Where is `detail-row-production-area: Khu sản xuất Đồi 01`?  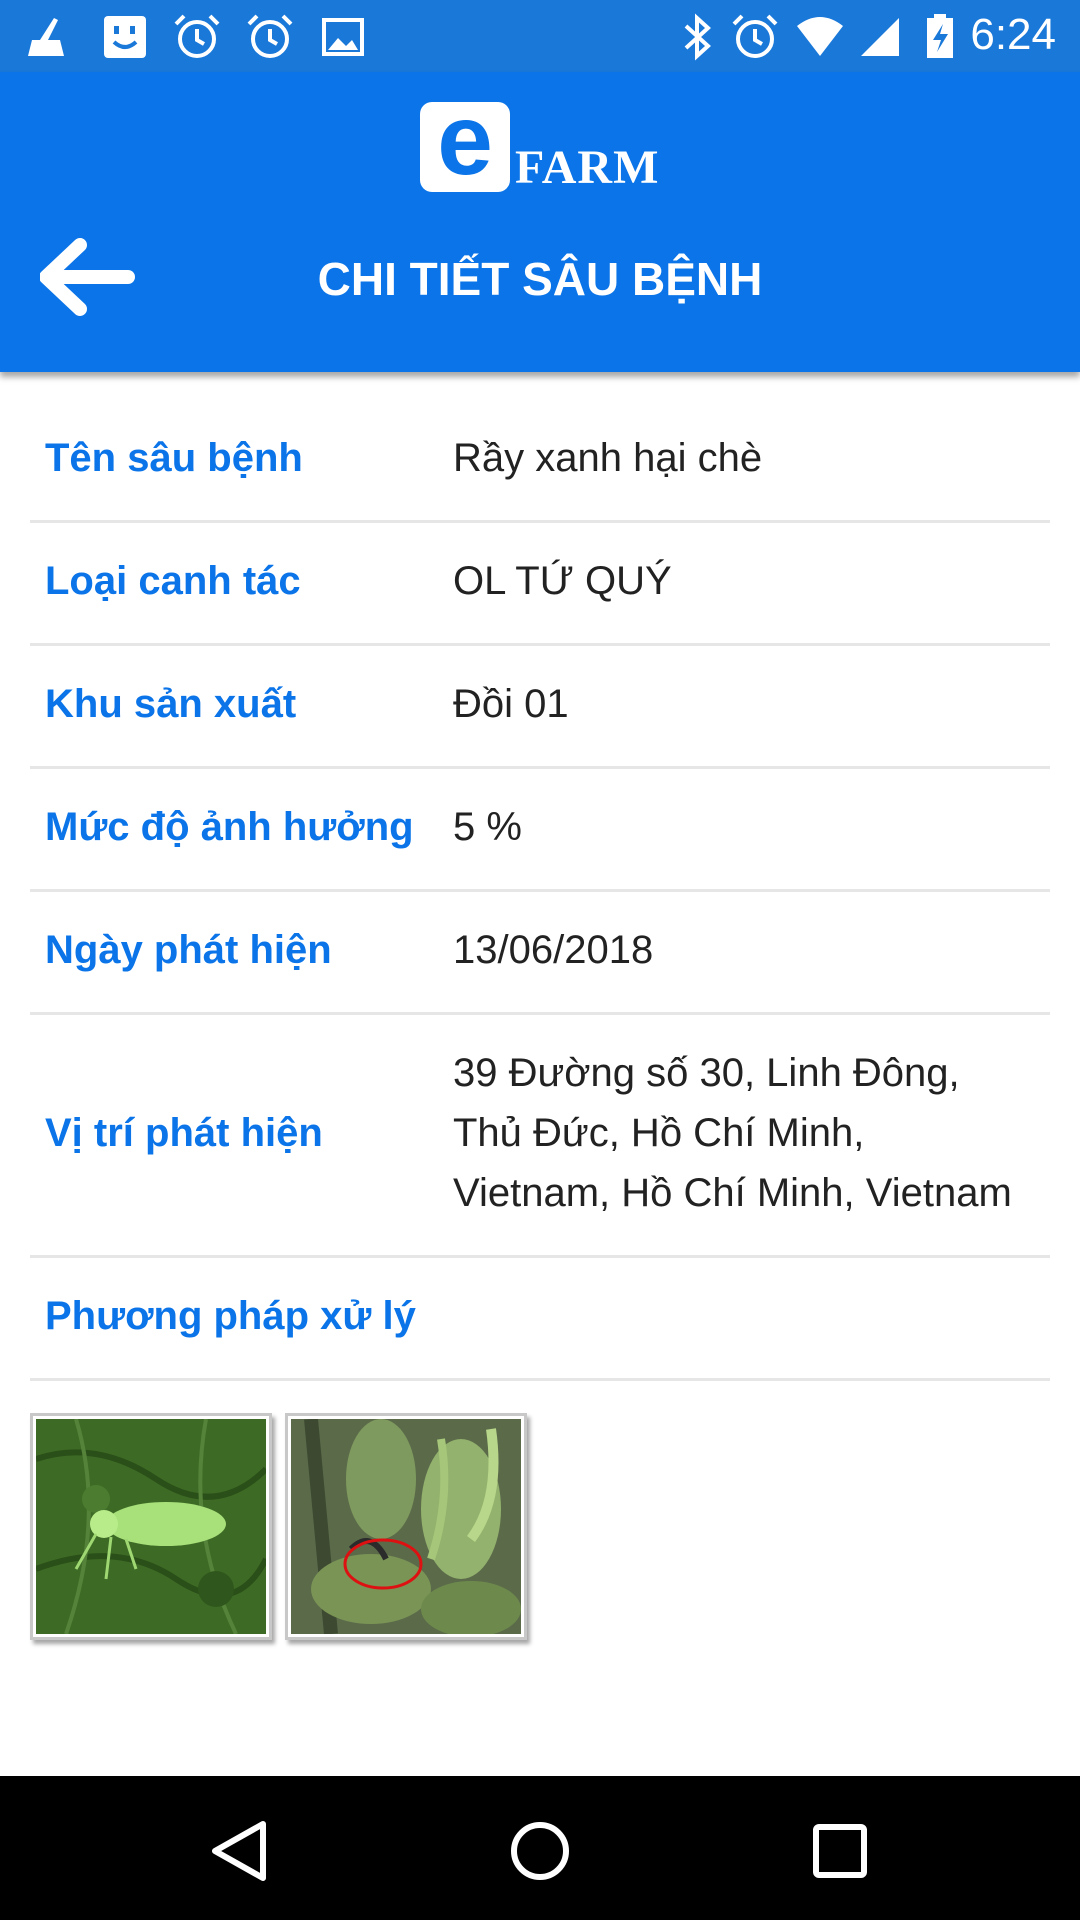 detail-row-production-area: Khu sản xuất Đồi 01 is located at coordinates (540, 707).